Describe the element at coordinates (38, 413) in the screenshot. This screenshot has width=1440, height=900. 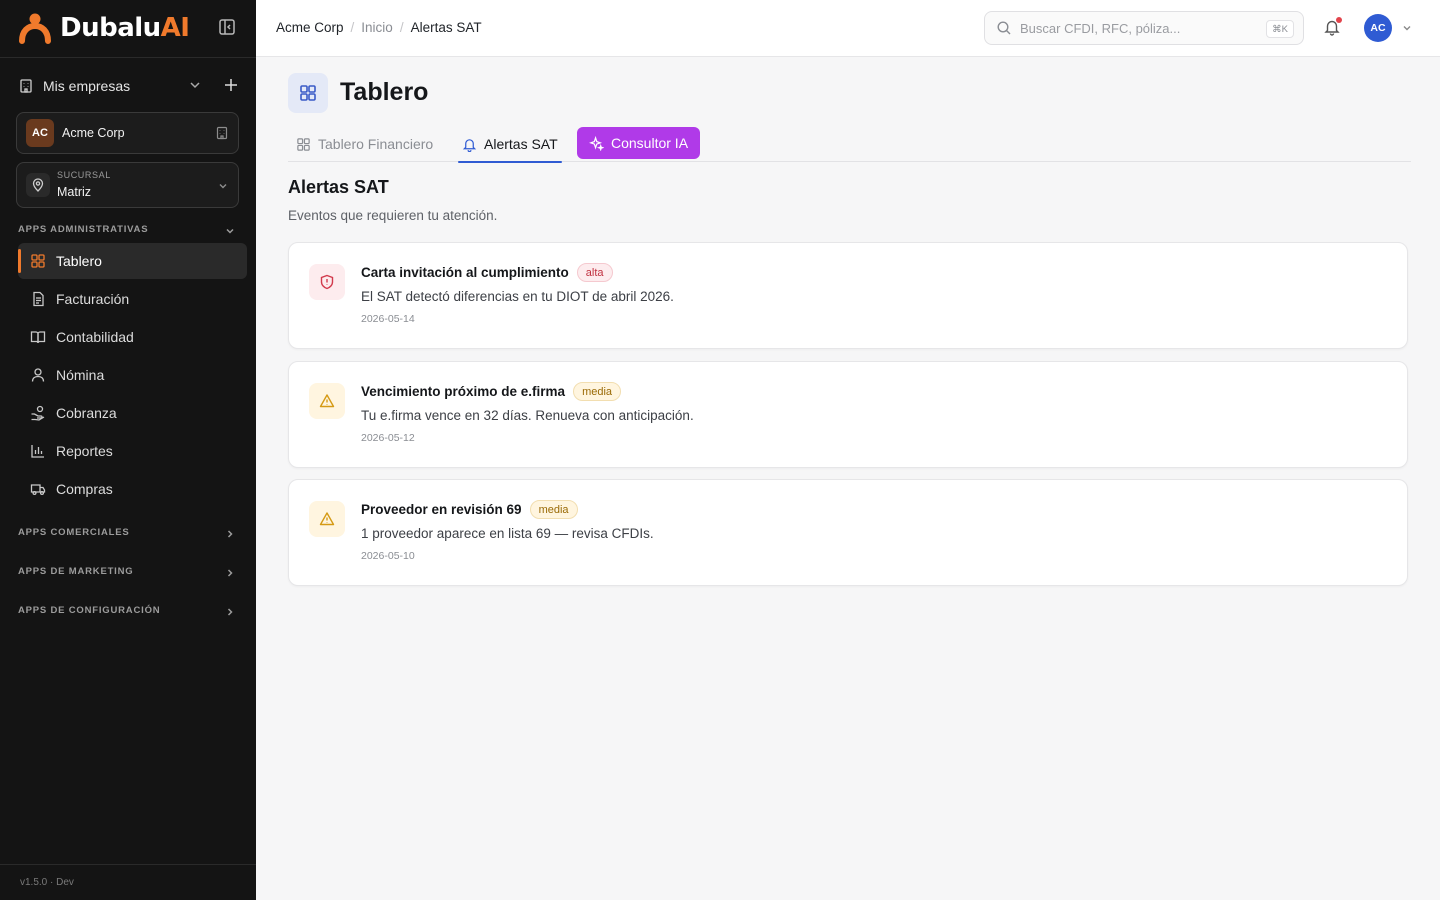
I see `hand-coins-icon` at that location.